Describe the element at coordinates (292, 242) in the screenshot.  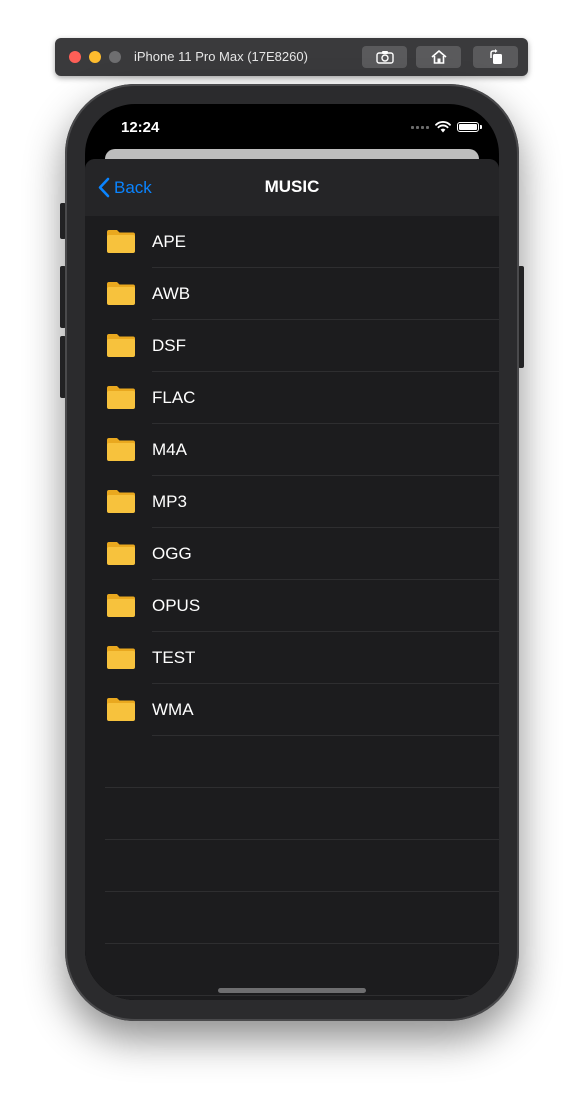
I see `list-item-folder: APE` at that location.